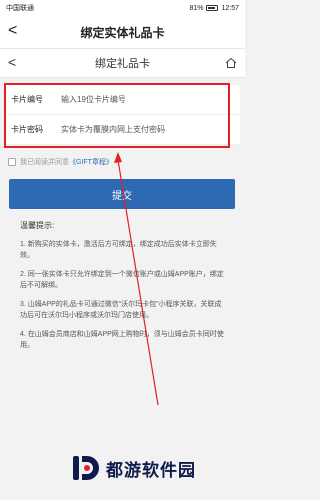  What do you see at coordinates (230, 8) in the screenshot?
I see `clock: 12:57` at bounding box center [230, 8].